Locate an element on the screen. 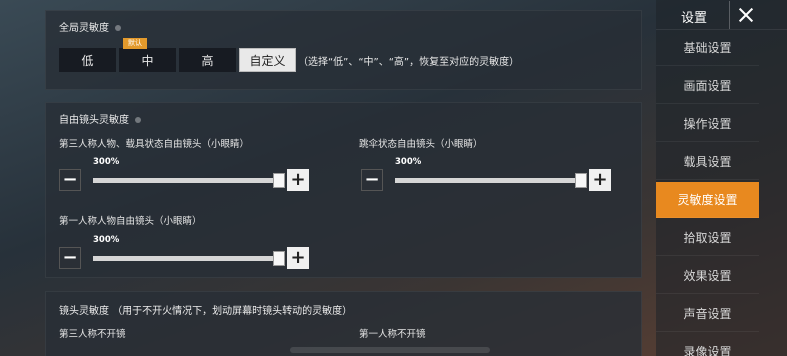 The width and height of the screenshot is (787, 356). sidebar-item-vehicle: 载具设置 is located at coordinates (707, 162).